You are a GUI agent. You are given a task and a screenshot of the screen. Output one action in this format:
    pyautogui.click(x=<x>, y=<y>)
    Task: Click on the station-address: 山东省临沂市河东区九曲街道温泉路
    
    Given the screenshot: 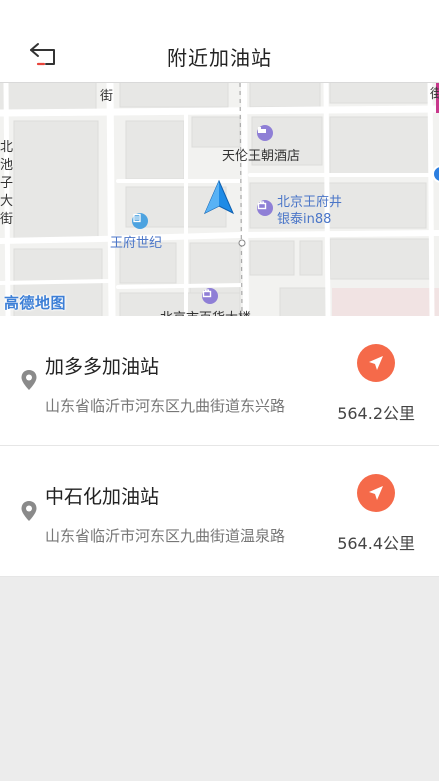 What is the action you would take?
    pyautogui.click(x=165, y=536)
    